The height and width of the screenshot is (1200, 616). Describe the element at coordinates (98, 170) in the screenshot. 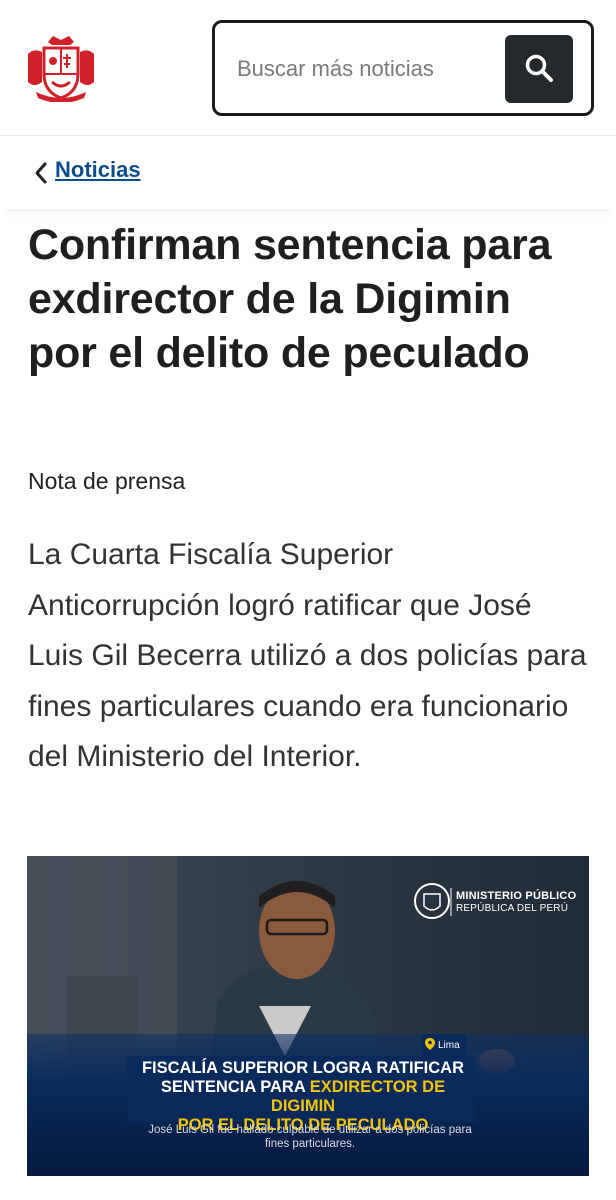

I see `breadcrumb-link-noticias: Noticias` at that location.